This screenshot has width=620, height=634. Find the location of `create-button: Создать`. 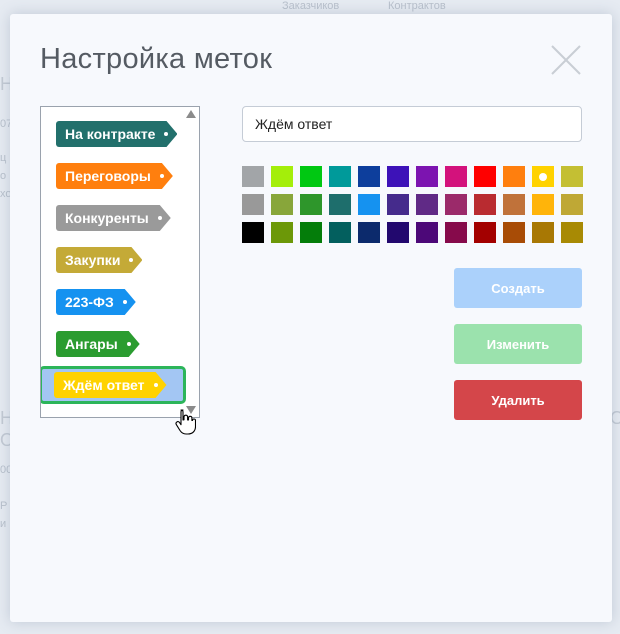

create-button: Создать is located at coordinates (518, 288).